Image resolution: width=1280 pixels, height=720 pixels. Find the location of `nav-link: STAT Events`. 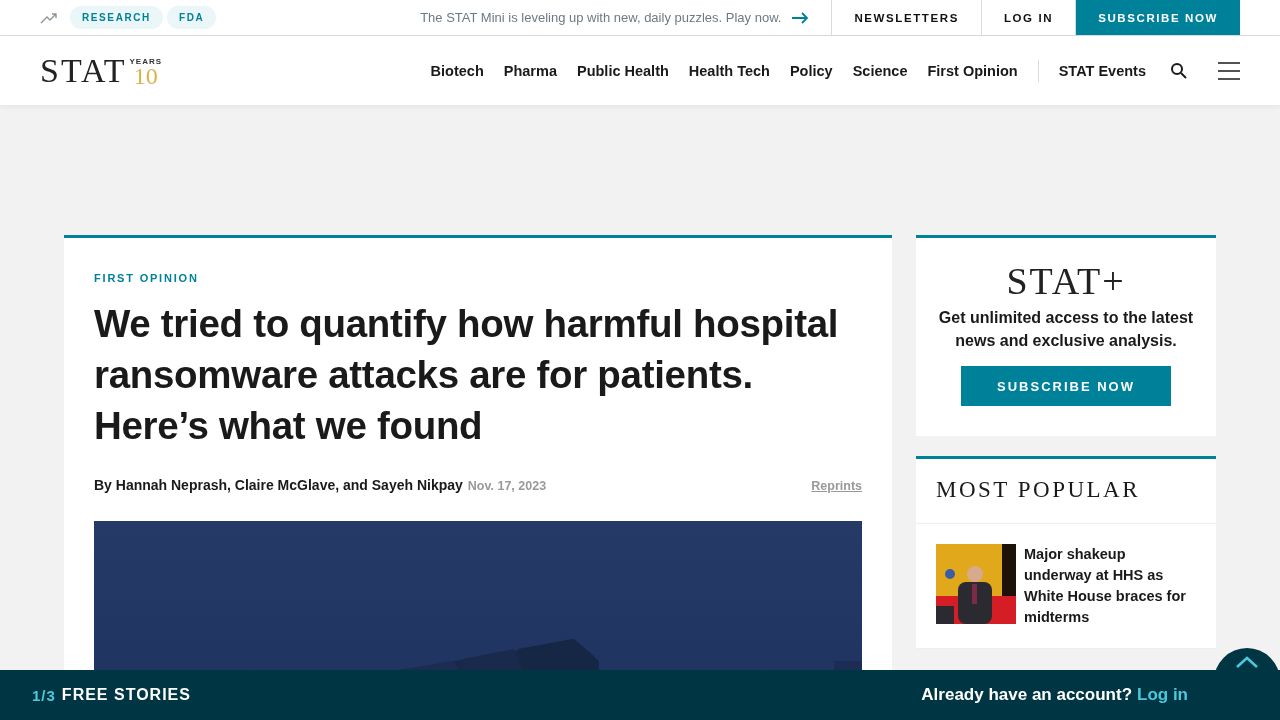

nav-link: STAT Events is located at coordinates (1102, 70).